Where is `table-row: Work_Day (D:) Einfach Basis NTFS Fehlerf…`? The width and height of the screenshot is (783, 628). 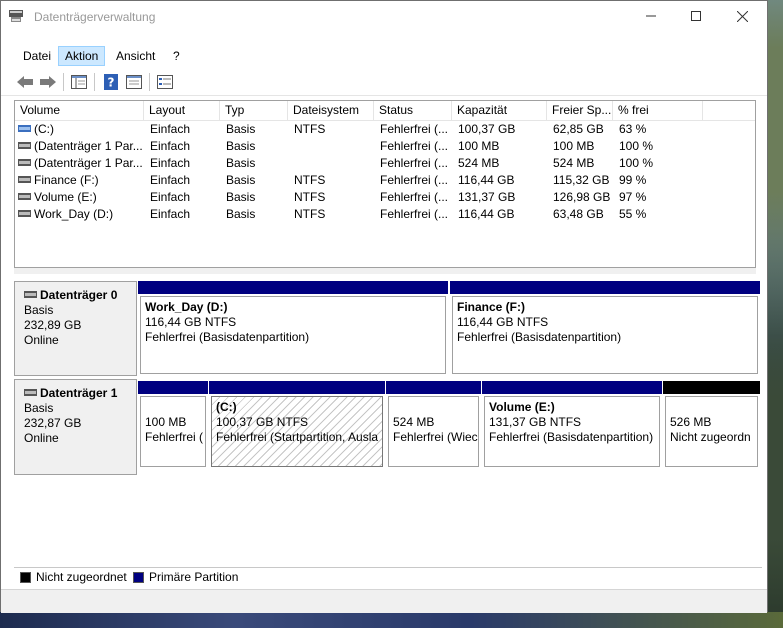 table-row: Work_Day (D:) Einfach Basis NTFS Fehlerf… is located at coordinates (385, 214).